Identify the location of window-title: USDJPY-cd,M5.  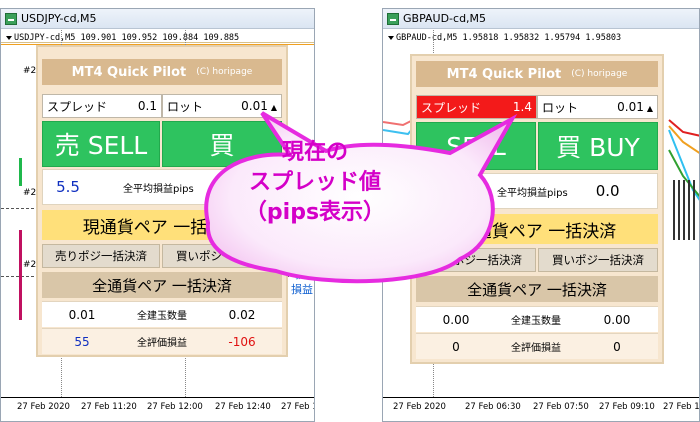
(59, 18).